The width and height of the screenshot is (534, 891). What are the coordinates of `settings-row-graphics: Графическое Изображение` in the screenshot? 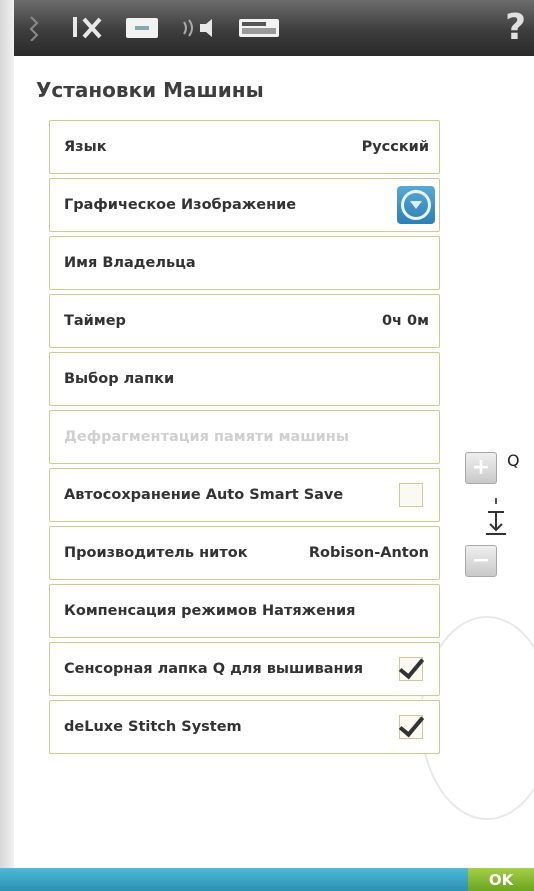 It's located at (244, 205).